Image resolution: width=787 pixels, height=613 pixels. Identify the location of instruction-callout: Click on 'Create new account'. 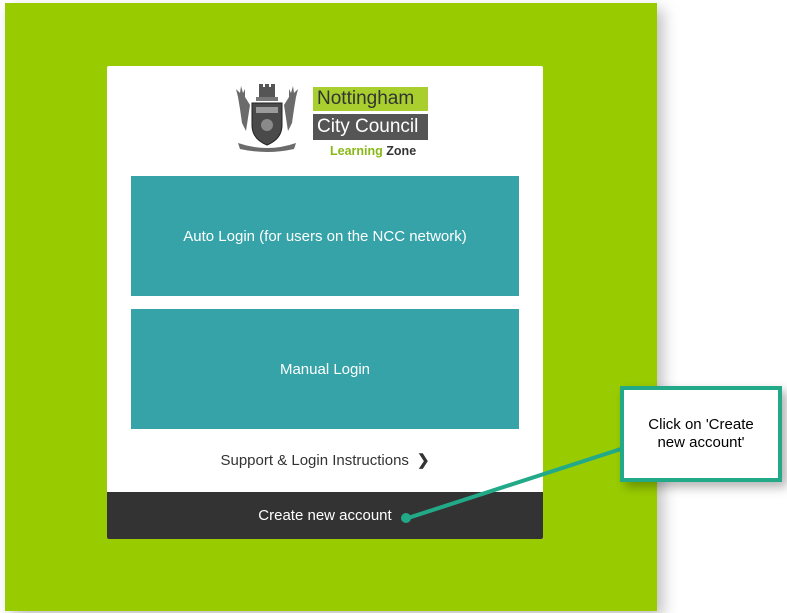
(701, 434).